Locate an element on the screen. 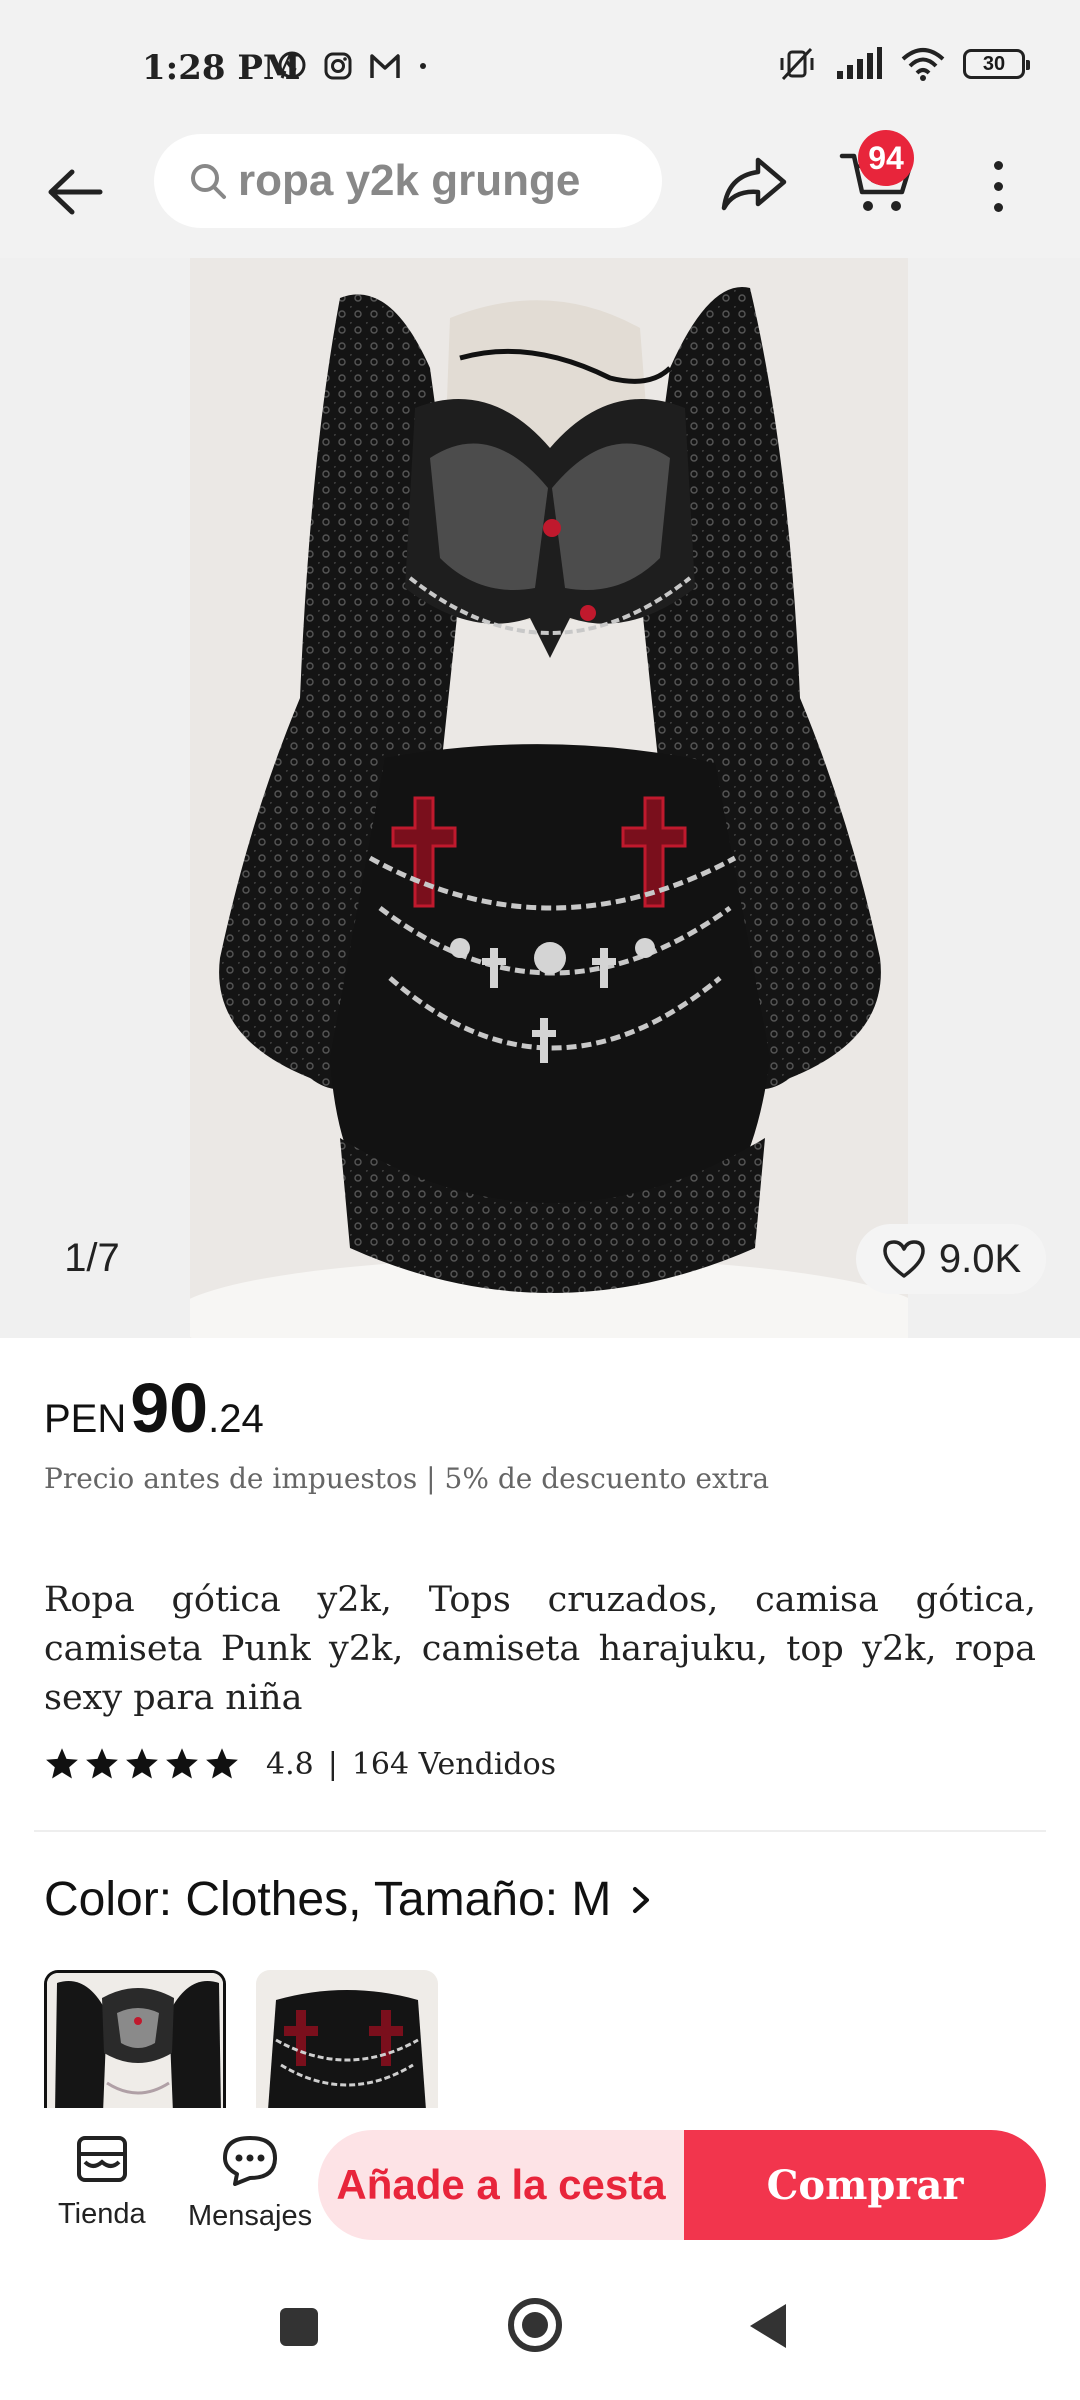 Image resolution: width=1080 pixels, height=2400 pixels. sold-count: 164 Vendidos is located at coordinates (454, 1764).